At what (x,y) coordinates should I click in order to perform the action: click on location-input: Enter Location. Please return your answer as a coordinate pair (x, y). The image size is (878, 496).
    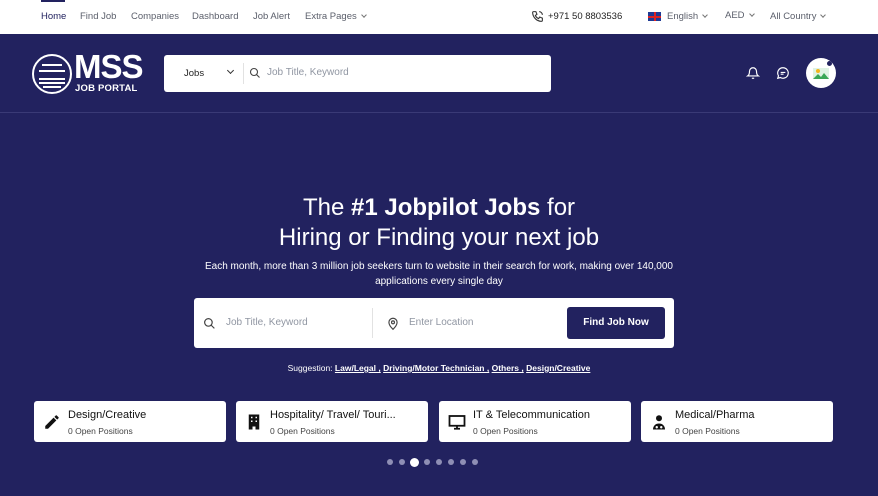
    Looking at the image, I should click on (441, 322).